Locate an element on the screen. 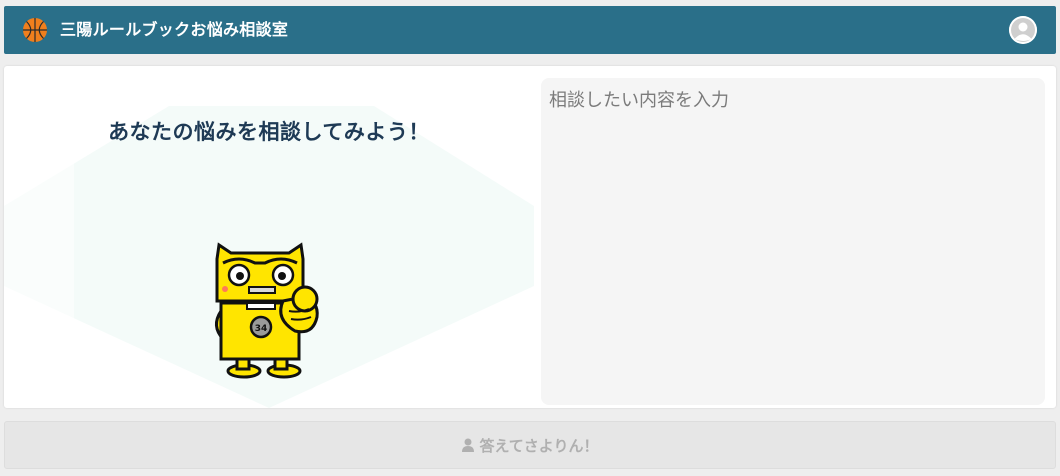 Image resolution: width=1060 pixels, height=476 pixels. mascot-illustration: 34 is located at coordinates (267, 310).